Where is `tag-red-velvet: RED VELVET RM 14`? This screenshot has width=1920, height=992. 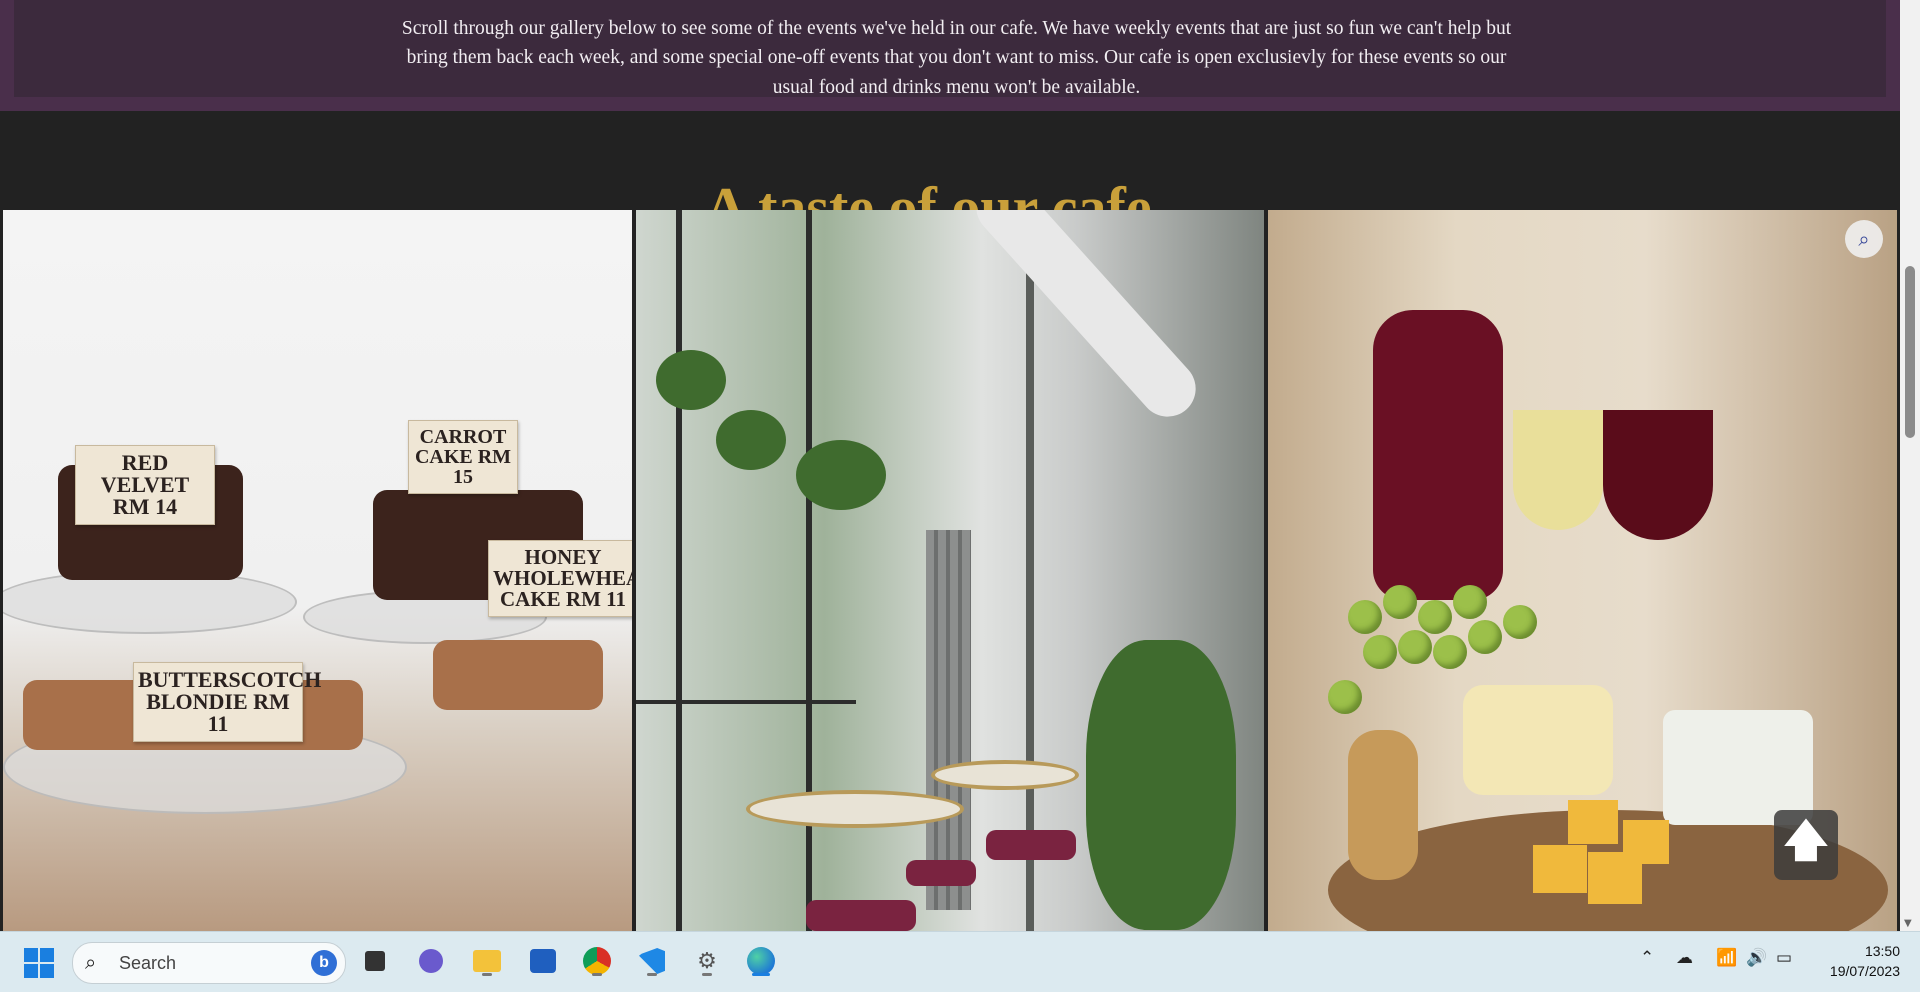 tag-red-velvet: RED VELVET RM 14 is located at coordinates (145, 485).